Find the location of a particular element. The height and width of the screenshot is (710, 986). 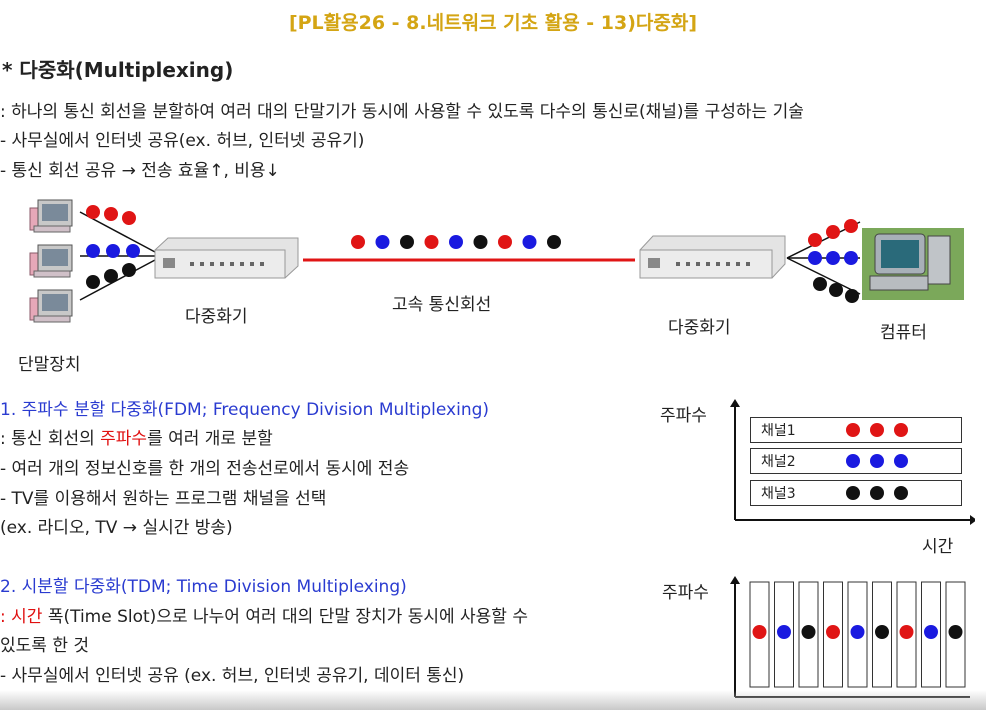

right-signal-dots is located at coordinates (833, 261).